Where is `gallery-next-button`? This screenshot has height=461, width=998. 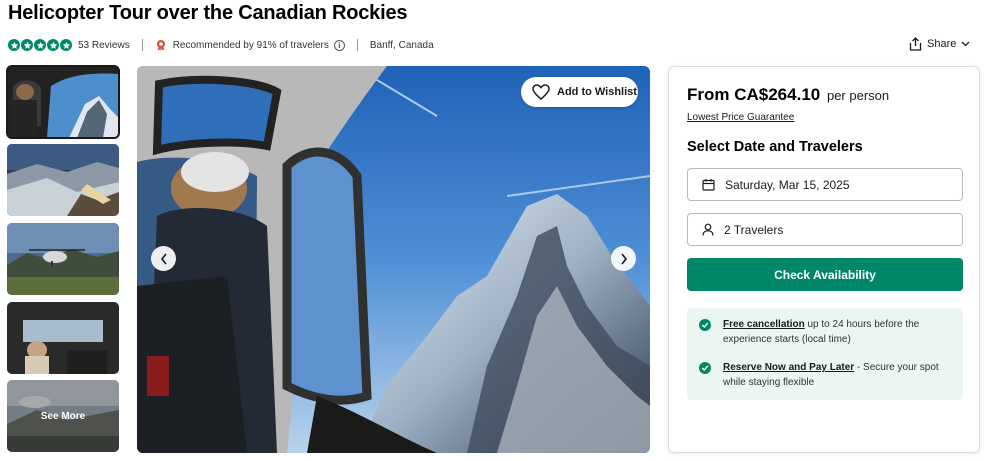 gallery-next-button is located at coordinates (623, 258).